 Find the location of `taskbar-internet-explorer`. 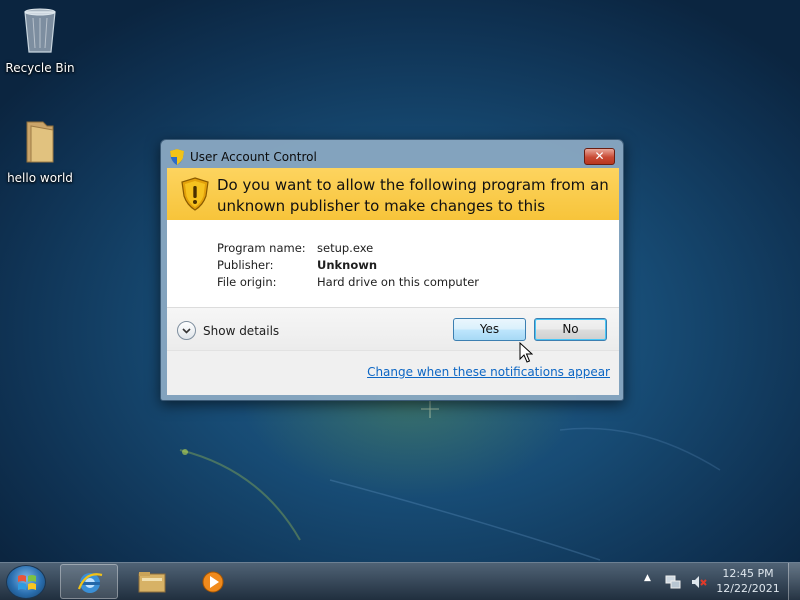

taskbar-internet-explorer is located at coordinates (89, 581).